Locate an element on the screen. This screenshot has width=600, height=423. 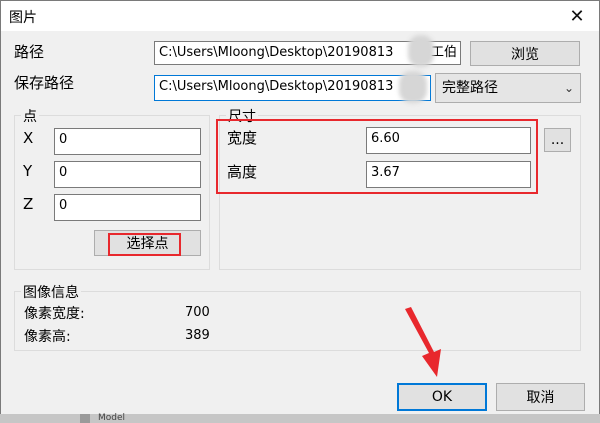
chevron-down-icon: ⌄ is located at coordinates (568, 88).